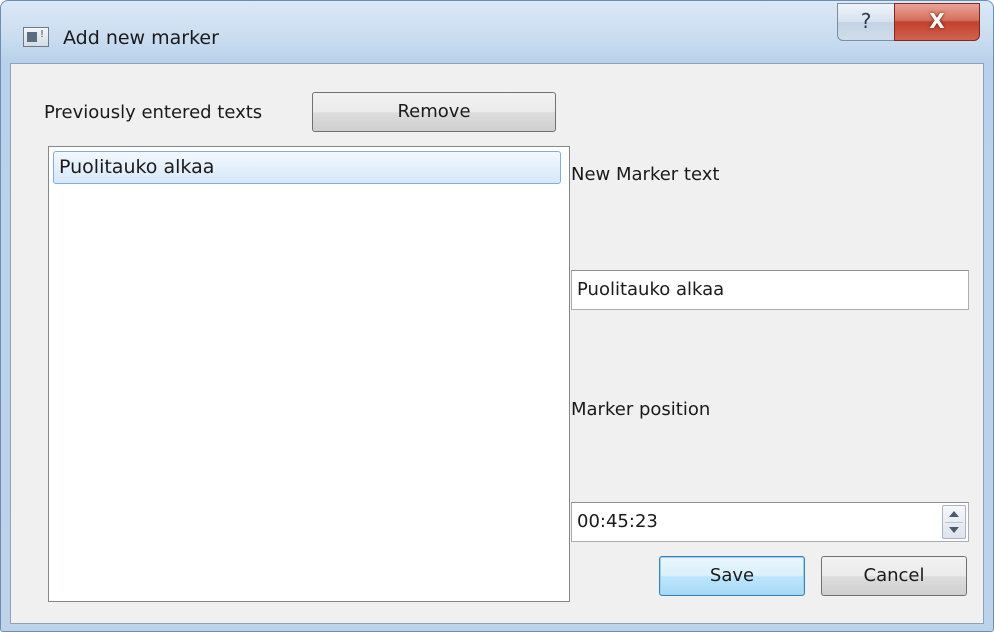 This screenshot has height=632, width=994. I want to click on marker-position-spinbox: 00:45:23, so click(770, 522).